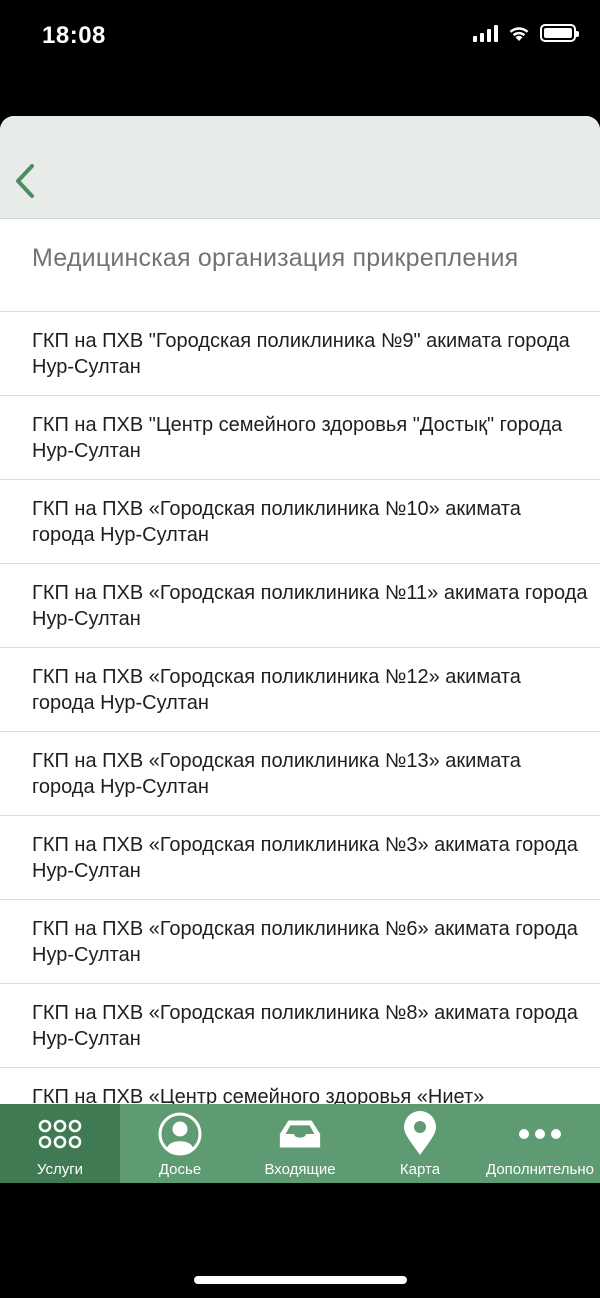 This screenshot has width=600, height=1298. I want to click on more-icon, so click(540, 1134).